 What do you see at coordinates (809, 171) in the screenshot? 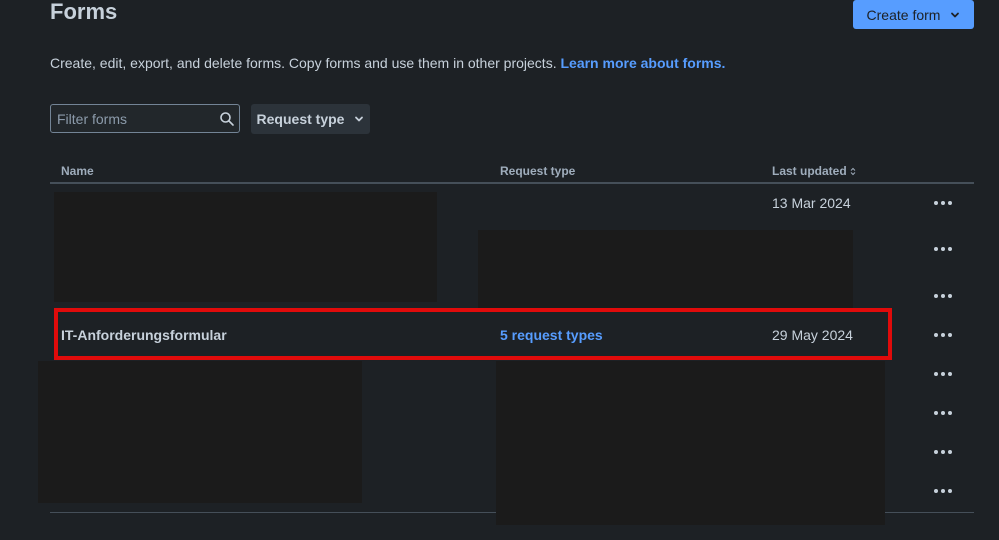
I see `column-header-last-updated-label: Last updated` at bounding box center [809, 171].